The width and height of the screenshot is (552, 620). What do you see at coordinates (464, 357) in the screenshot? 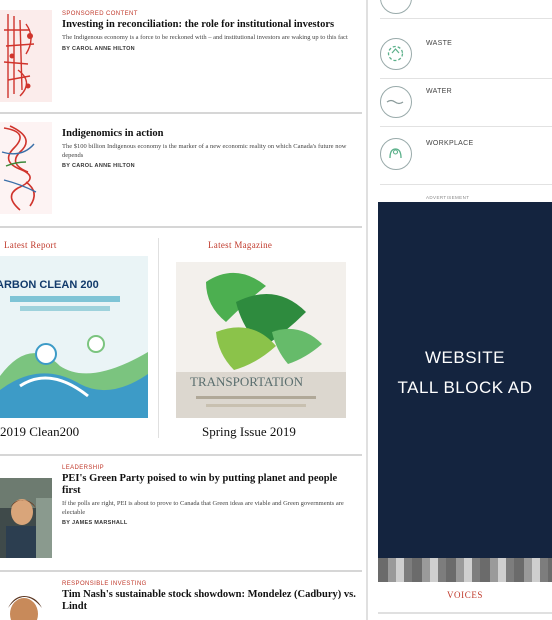
I see `ad-text-line1: WEBSITE` at bounding box center [464, 357].